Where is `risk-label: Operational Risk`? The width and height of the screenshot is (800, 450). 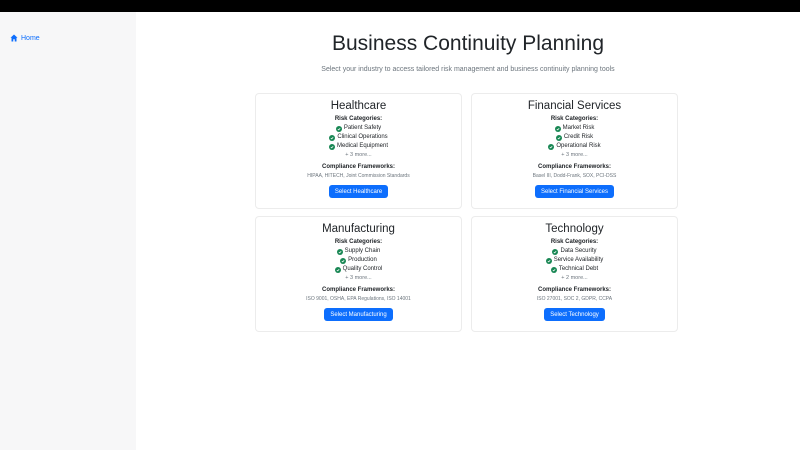 risk-label: Operational Risk is located at coordinates (578, 146).